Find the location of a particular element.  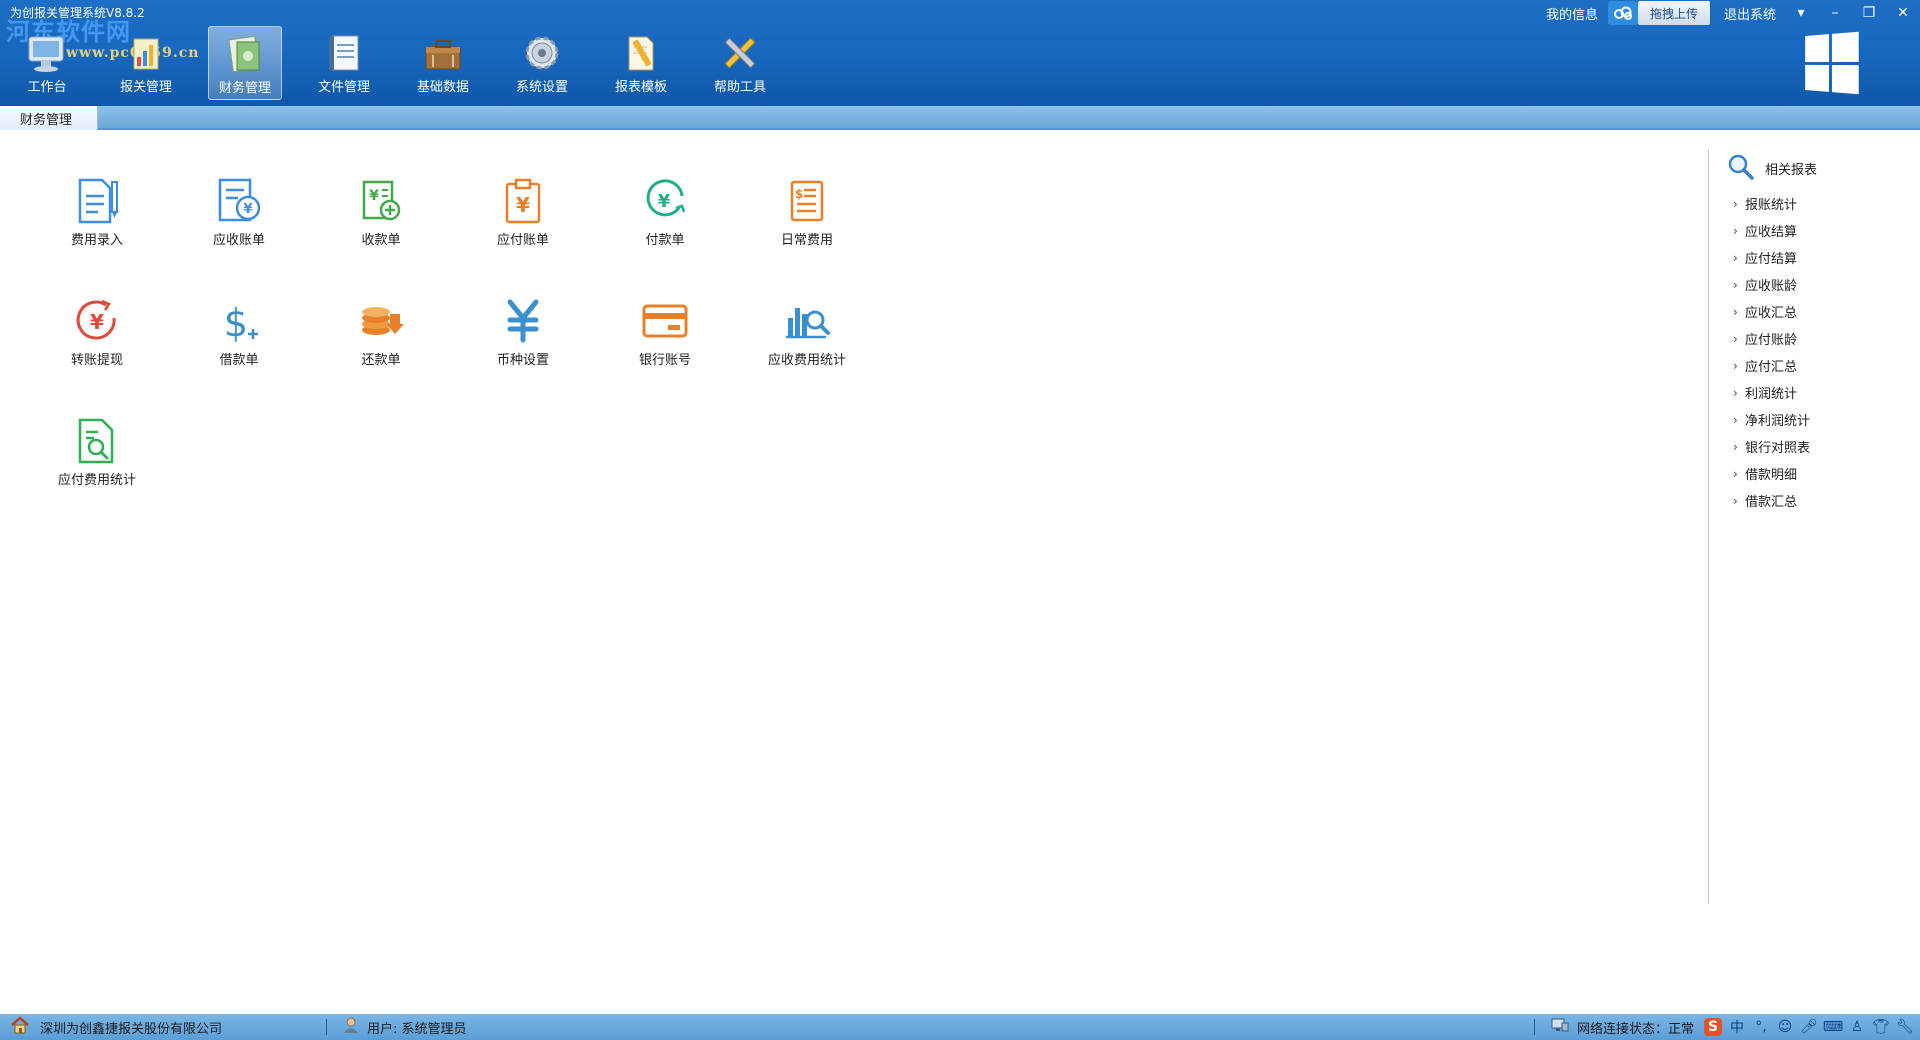

function-transfer: ¥ 转账提现 is located at coordinates (97, 336).